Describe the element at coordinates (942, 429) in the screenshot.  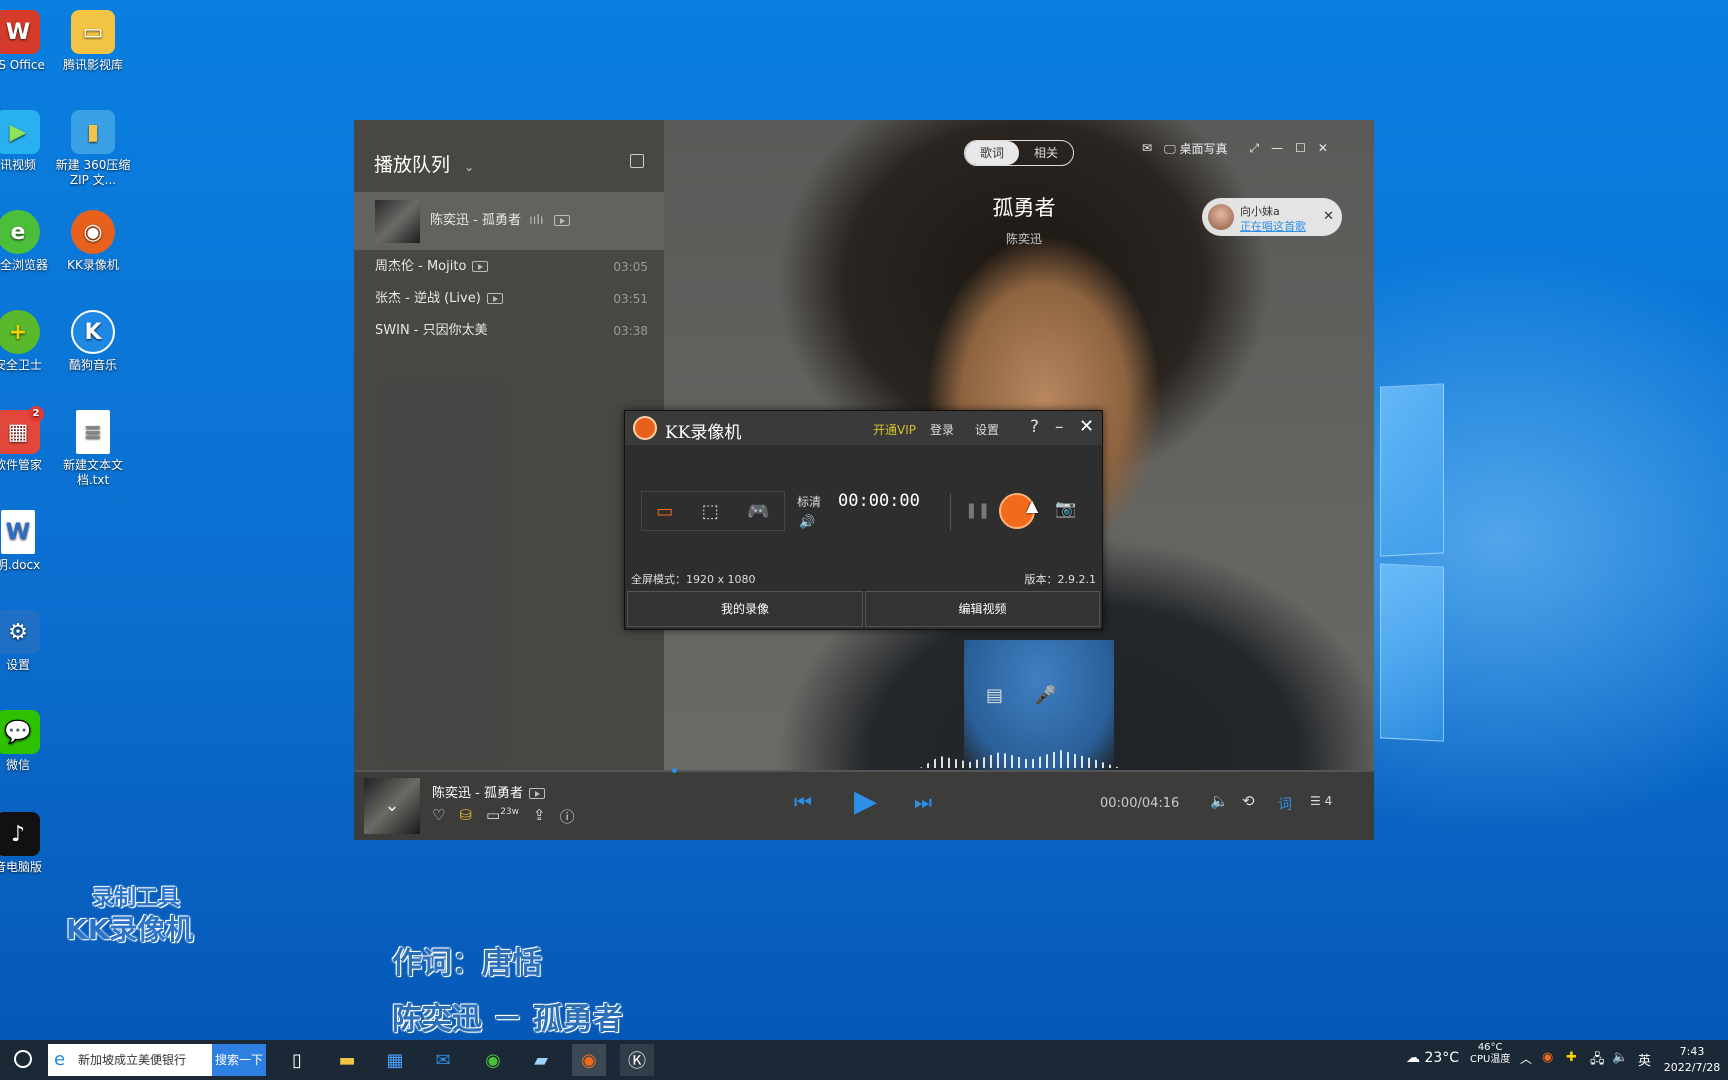
I see `login-link: 登录` at that location.